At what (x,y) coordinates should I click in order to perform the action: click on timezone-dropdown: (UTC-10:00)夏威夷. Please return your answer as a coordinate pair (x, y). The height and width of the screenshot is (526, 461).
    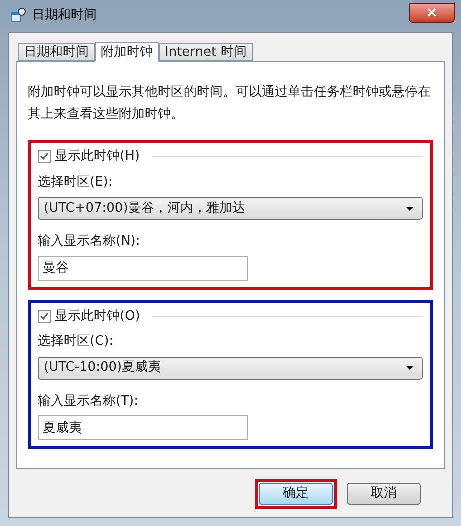
    Looking at the image, I should click on (230, 368).